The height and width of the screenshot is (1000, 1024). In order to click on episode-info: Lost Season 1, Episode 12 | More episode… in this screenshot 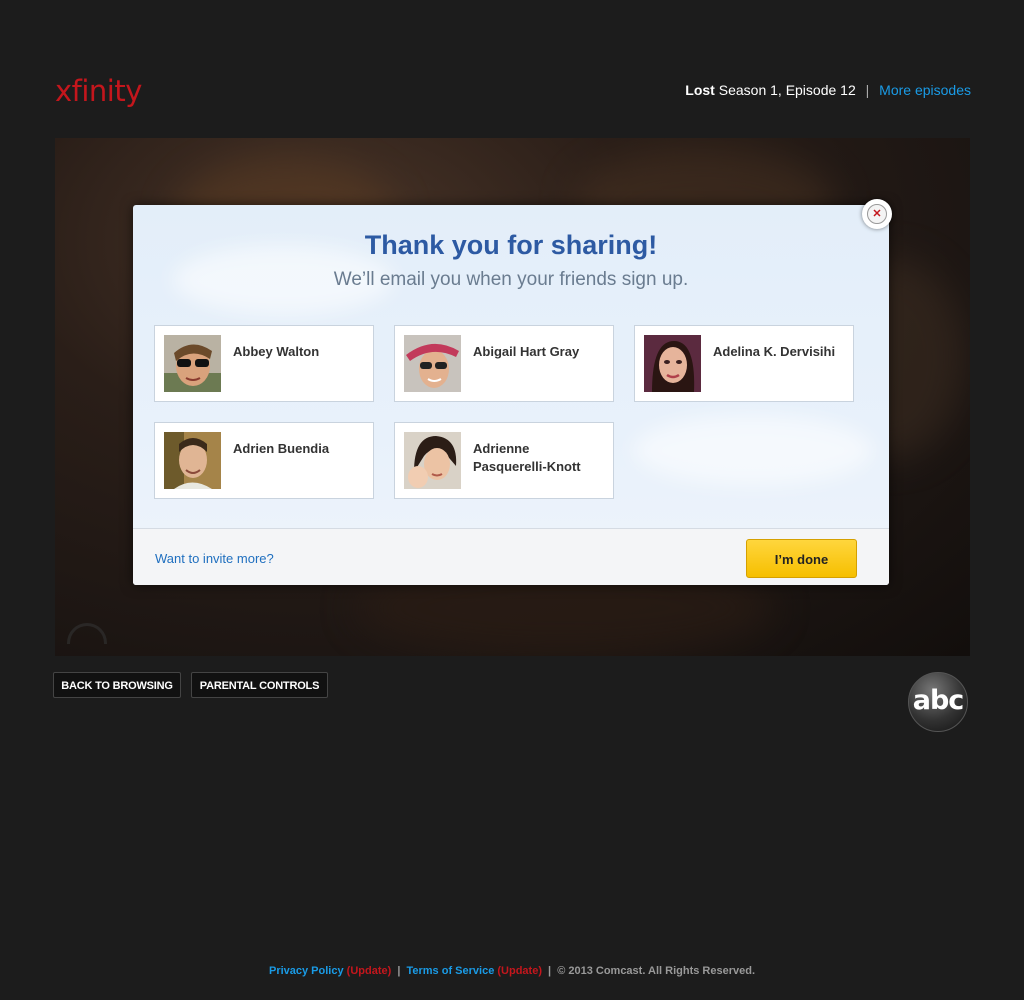, I will do `click(828, 90)`.